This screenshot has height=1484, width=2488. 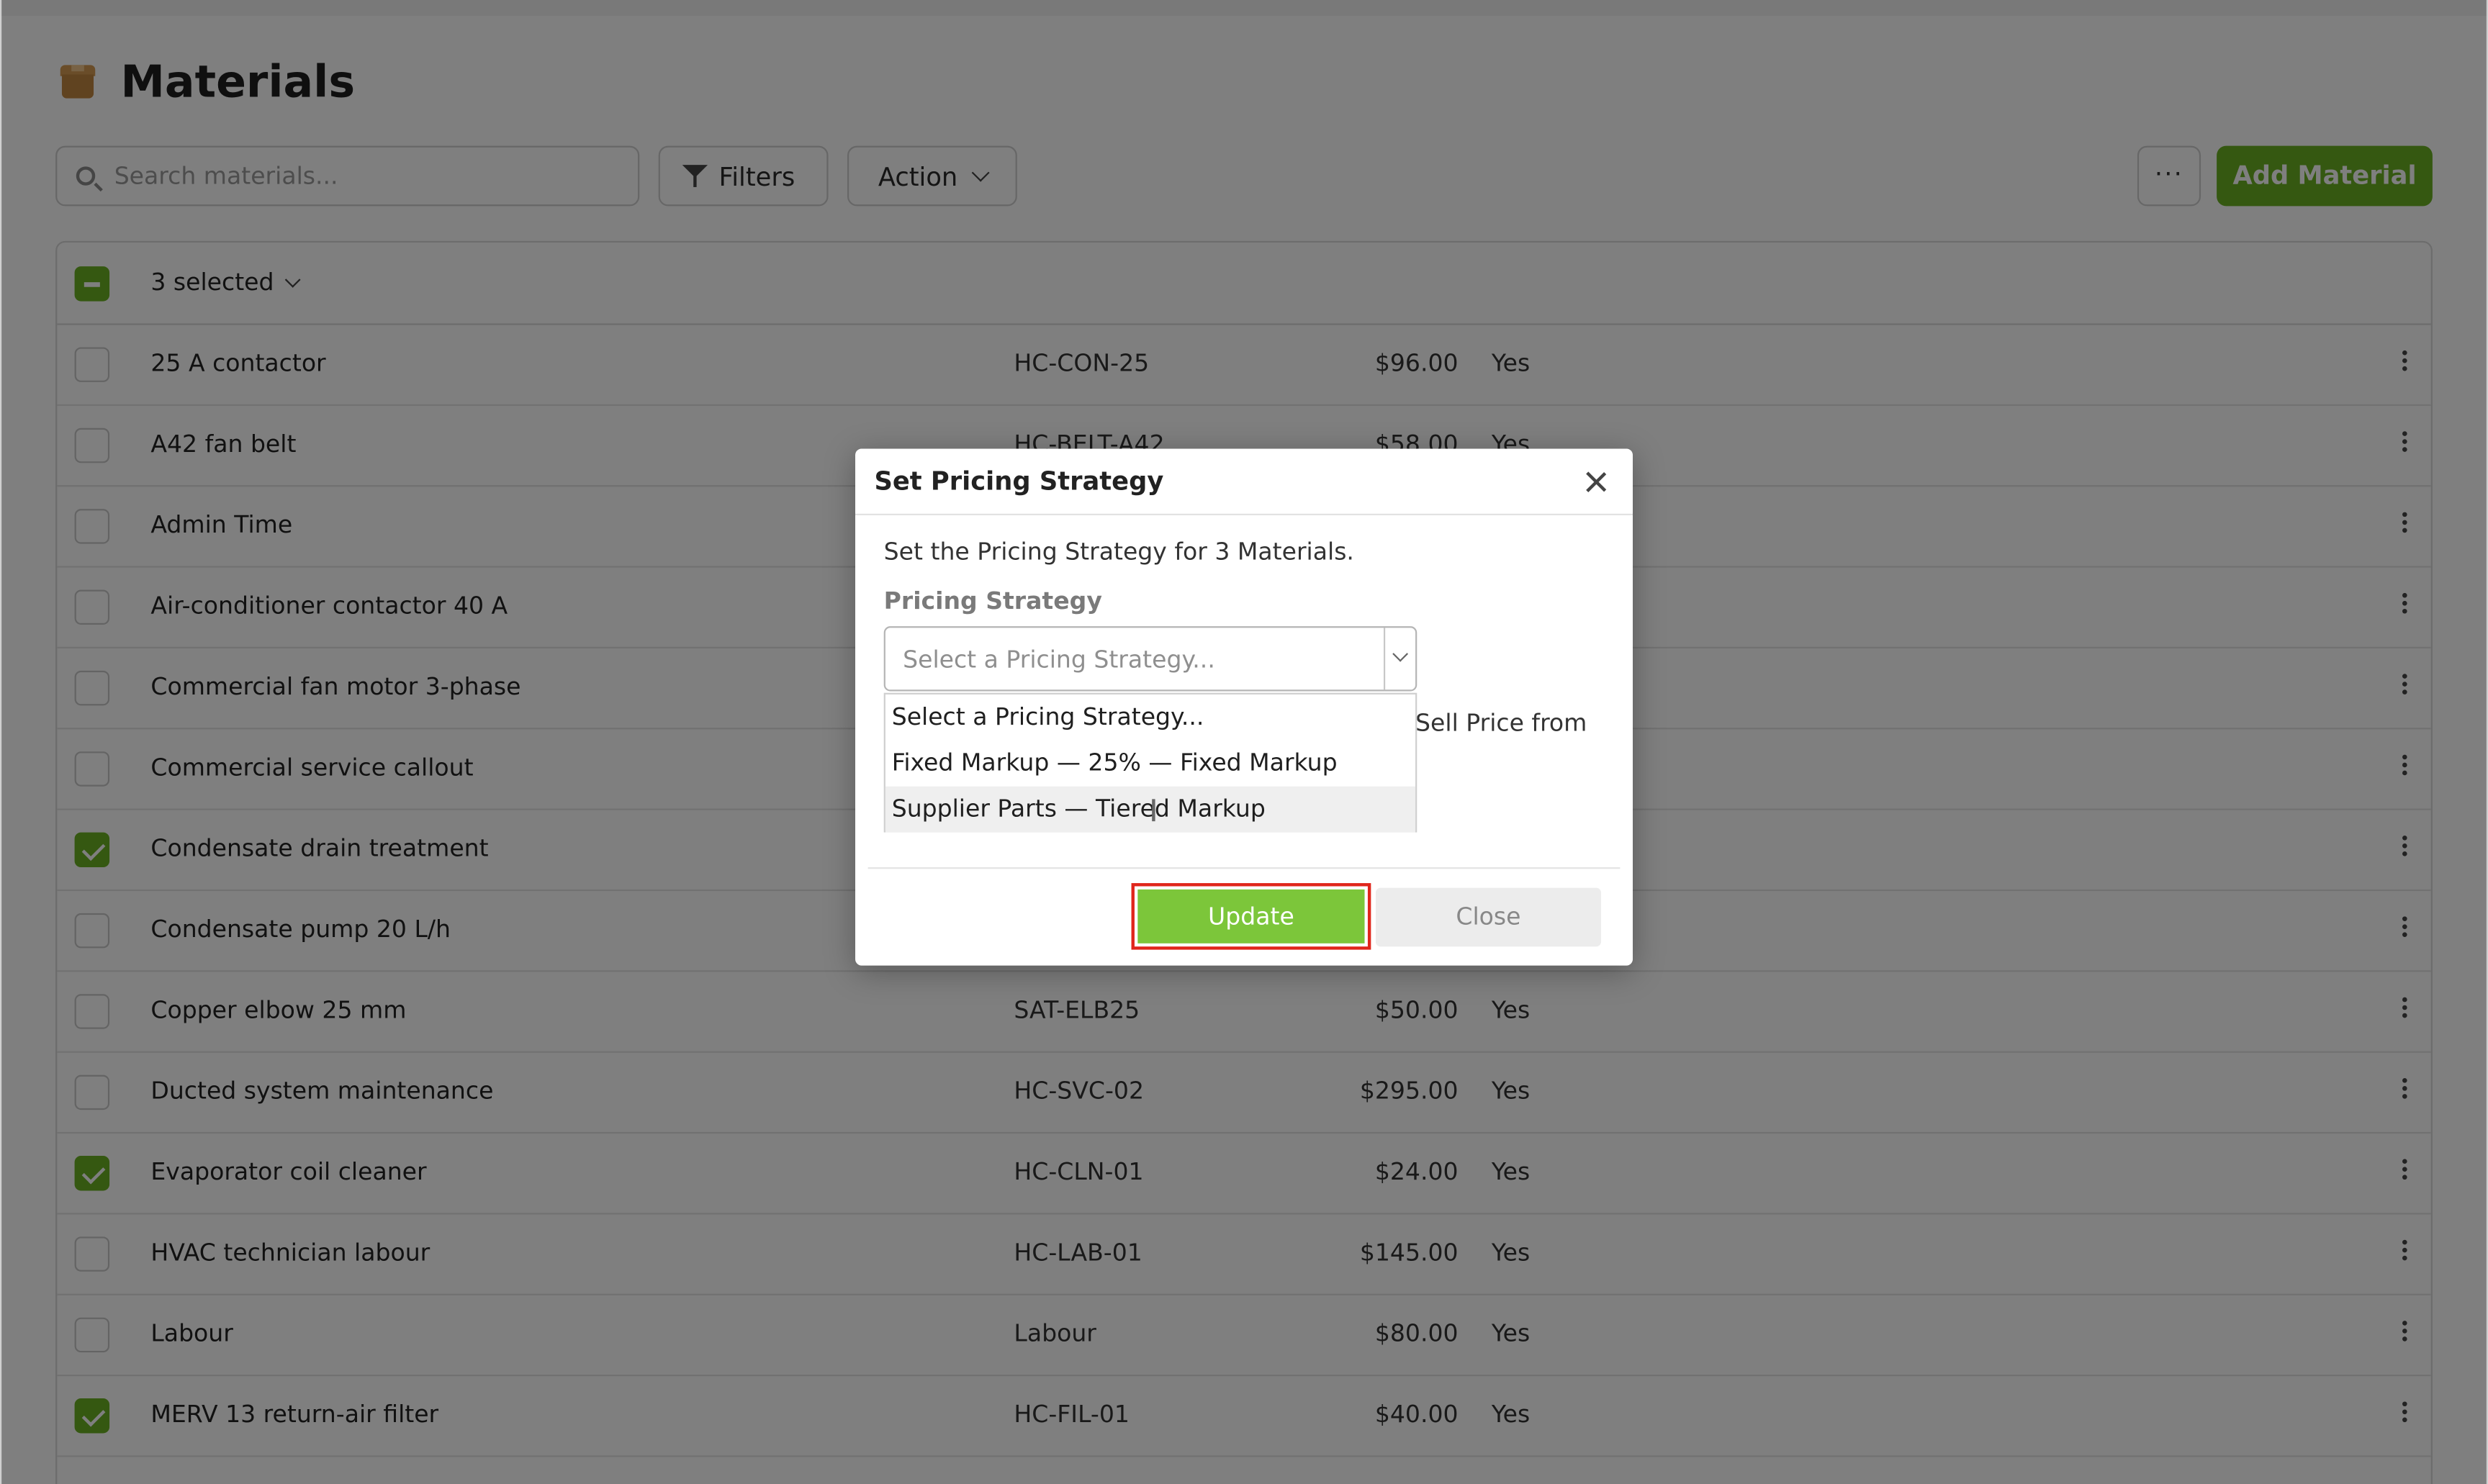 I want to click on option-fixed-markup: Fixed Markup — 25% — Fixed Markup, so click(x=1150, y=764).